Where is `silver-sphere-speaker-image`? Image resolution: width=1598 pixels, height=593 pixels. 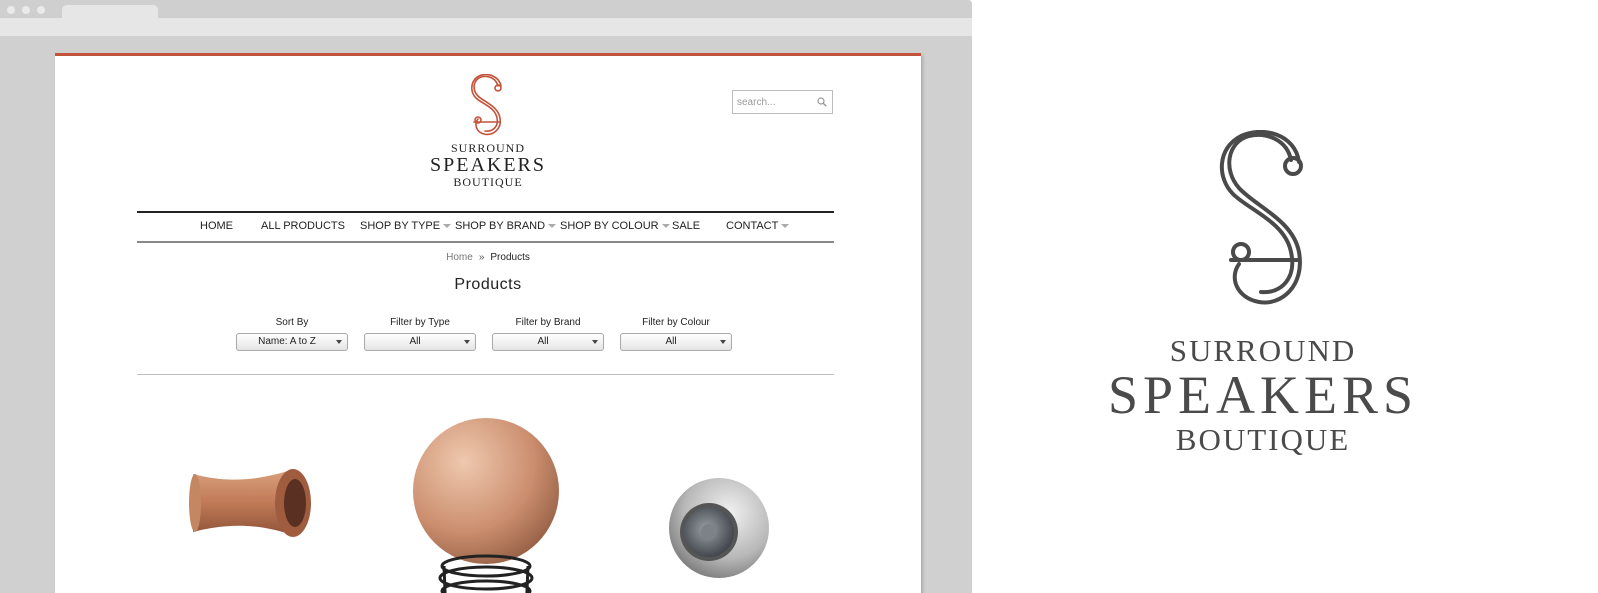
silver-sphere-speaker-image is located at coordinates (719, 528).